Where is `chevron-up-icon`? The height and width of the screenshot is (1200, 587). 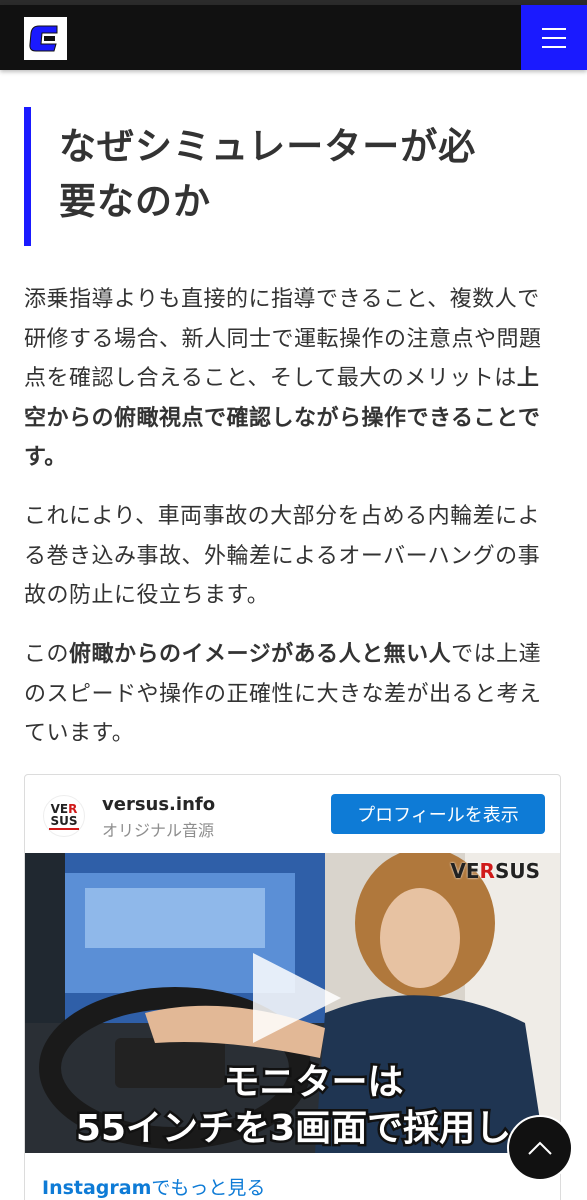 chevron-up-icon is located at coordinates (540, 1148).